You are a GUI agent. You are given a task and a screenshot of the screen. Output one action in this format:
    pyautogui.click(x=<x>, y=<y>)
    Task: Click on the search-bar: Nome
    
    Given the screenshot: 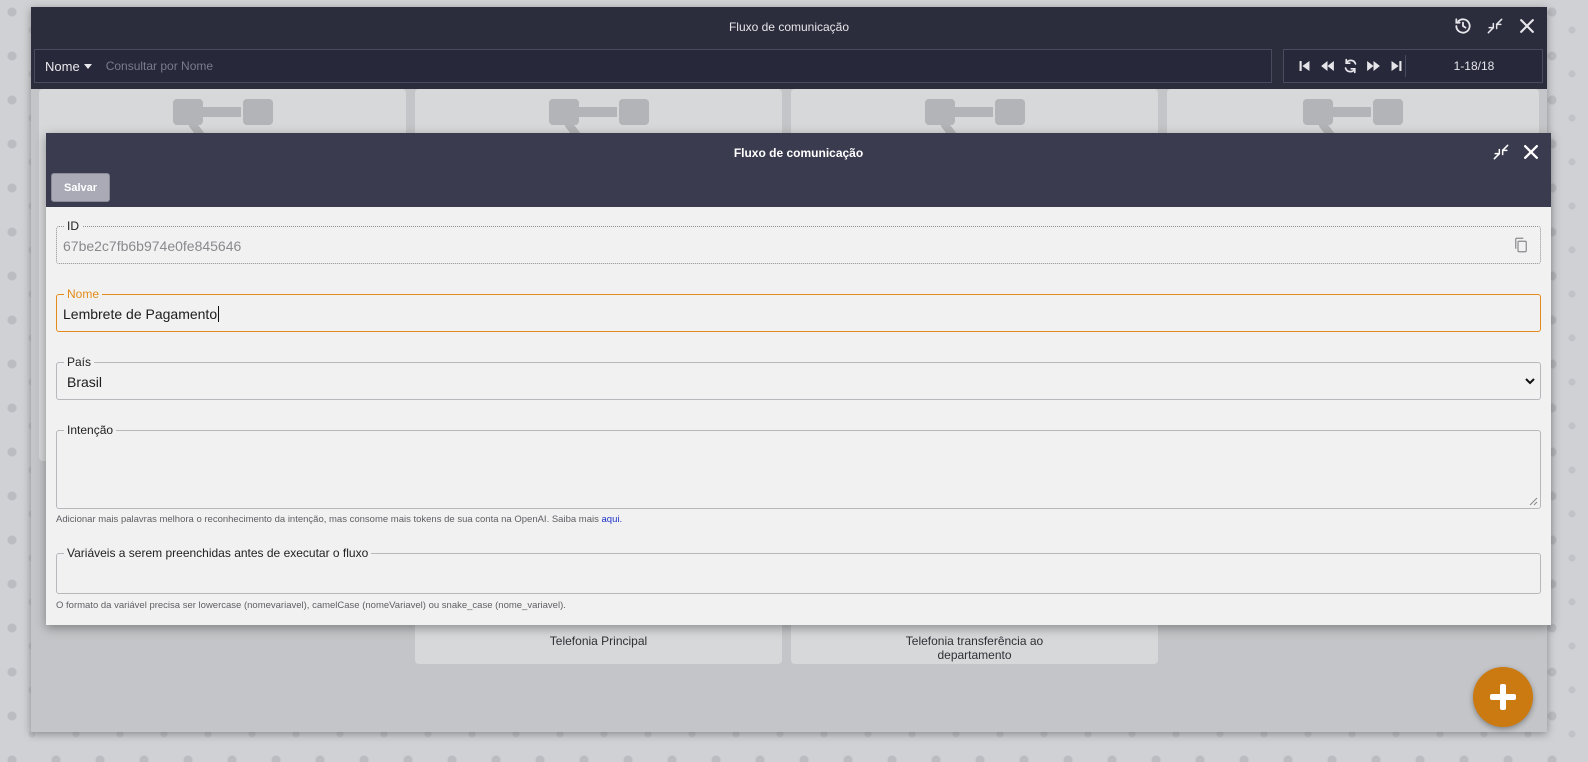 What is the action you would take?
    pyautogui.click(x=653, y=66)
    